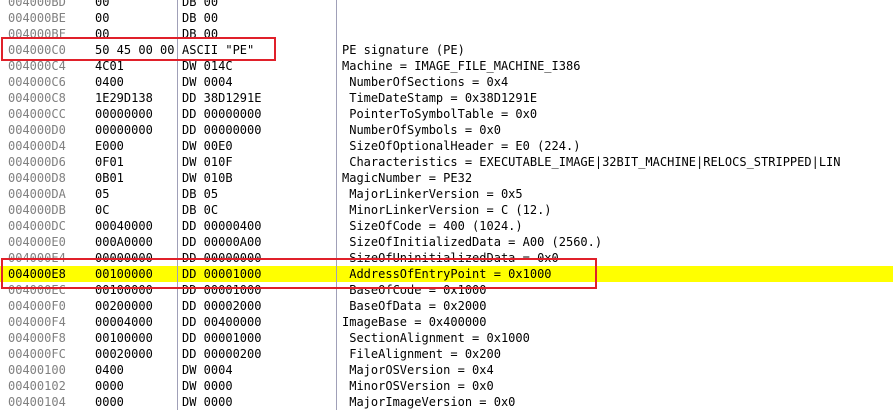 The width and height of the screenshot is (893, 410). I want to click on address-cell: 004000C6, so click(37, 82).